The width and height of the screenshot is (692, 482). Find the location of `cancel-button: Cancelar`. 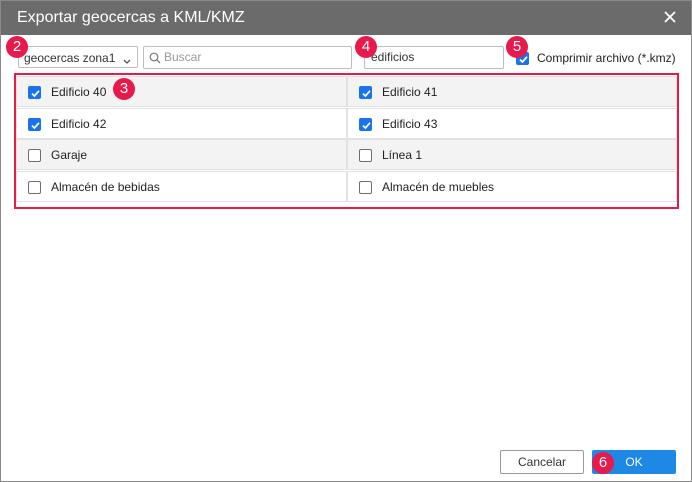

cancel-button: Cancelar is located at coordinates (542, 462).